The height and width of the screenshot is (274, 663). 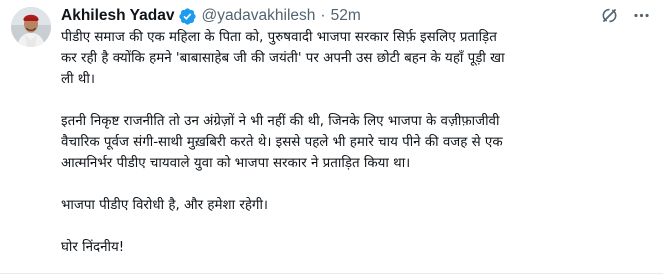 What do you see at coordinates (641, 15) in the screenshot?
I see `more-horizontal-icon` at bounding box center [641, 15].